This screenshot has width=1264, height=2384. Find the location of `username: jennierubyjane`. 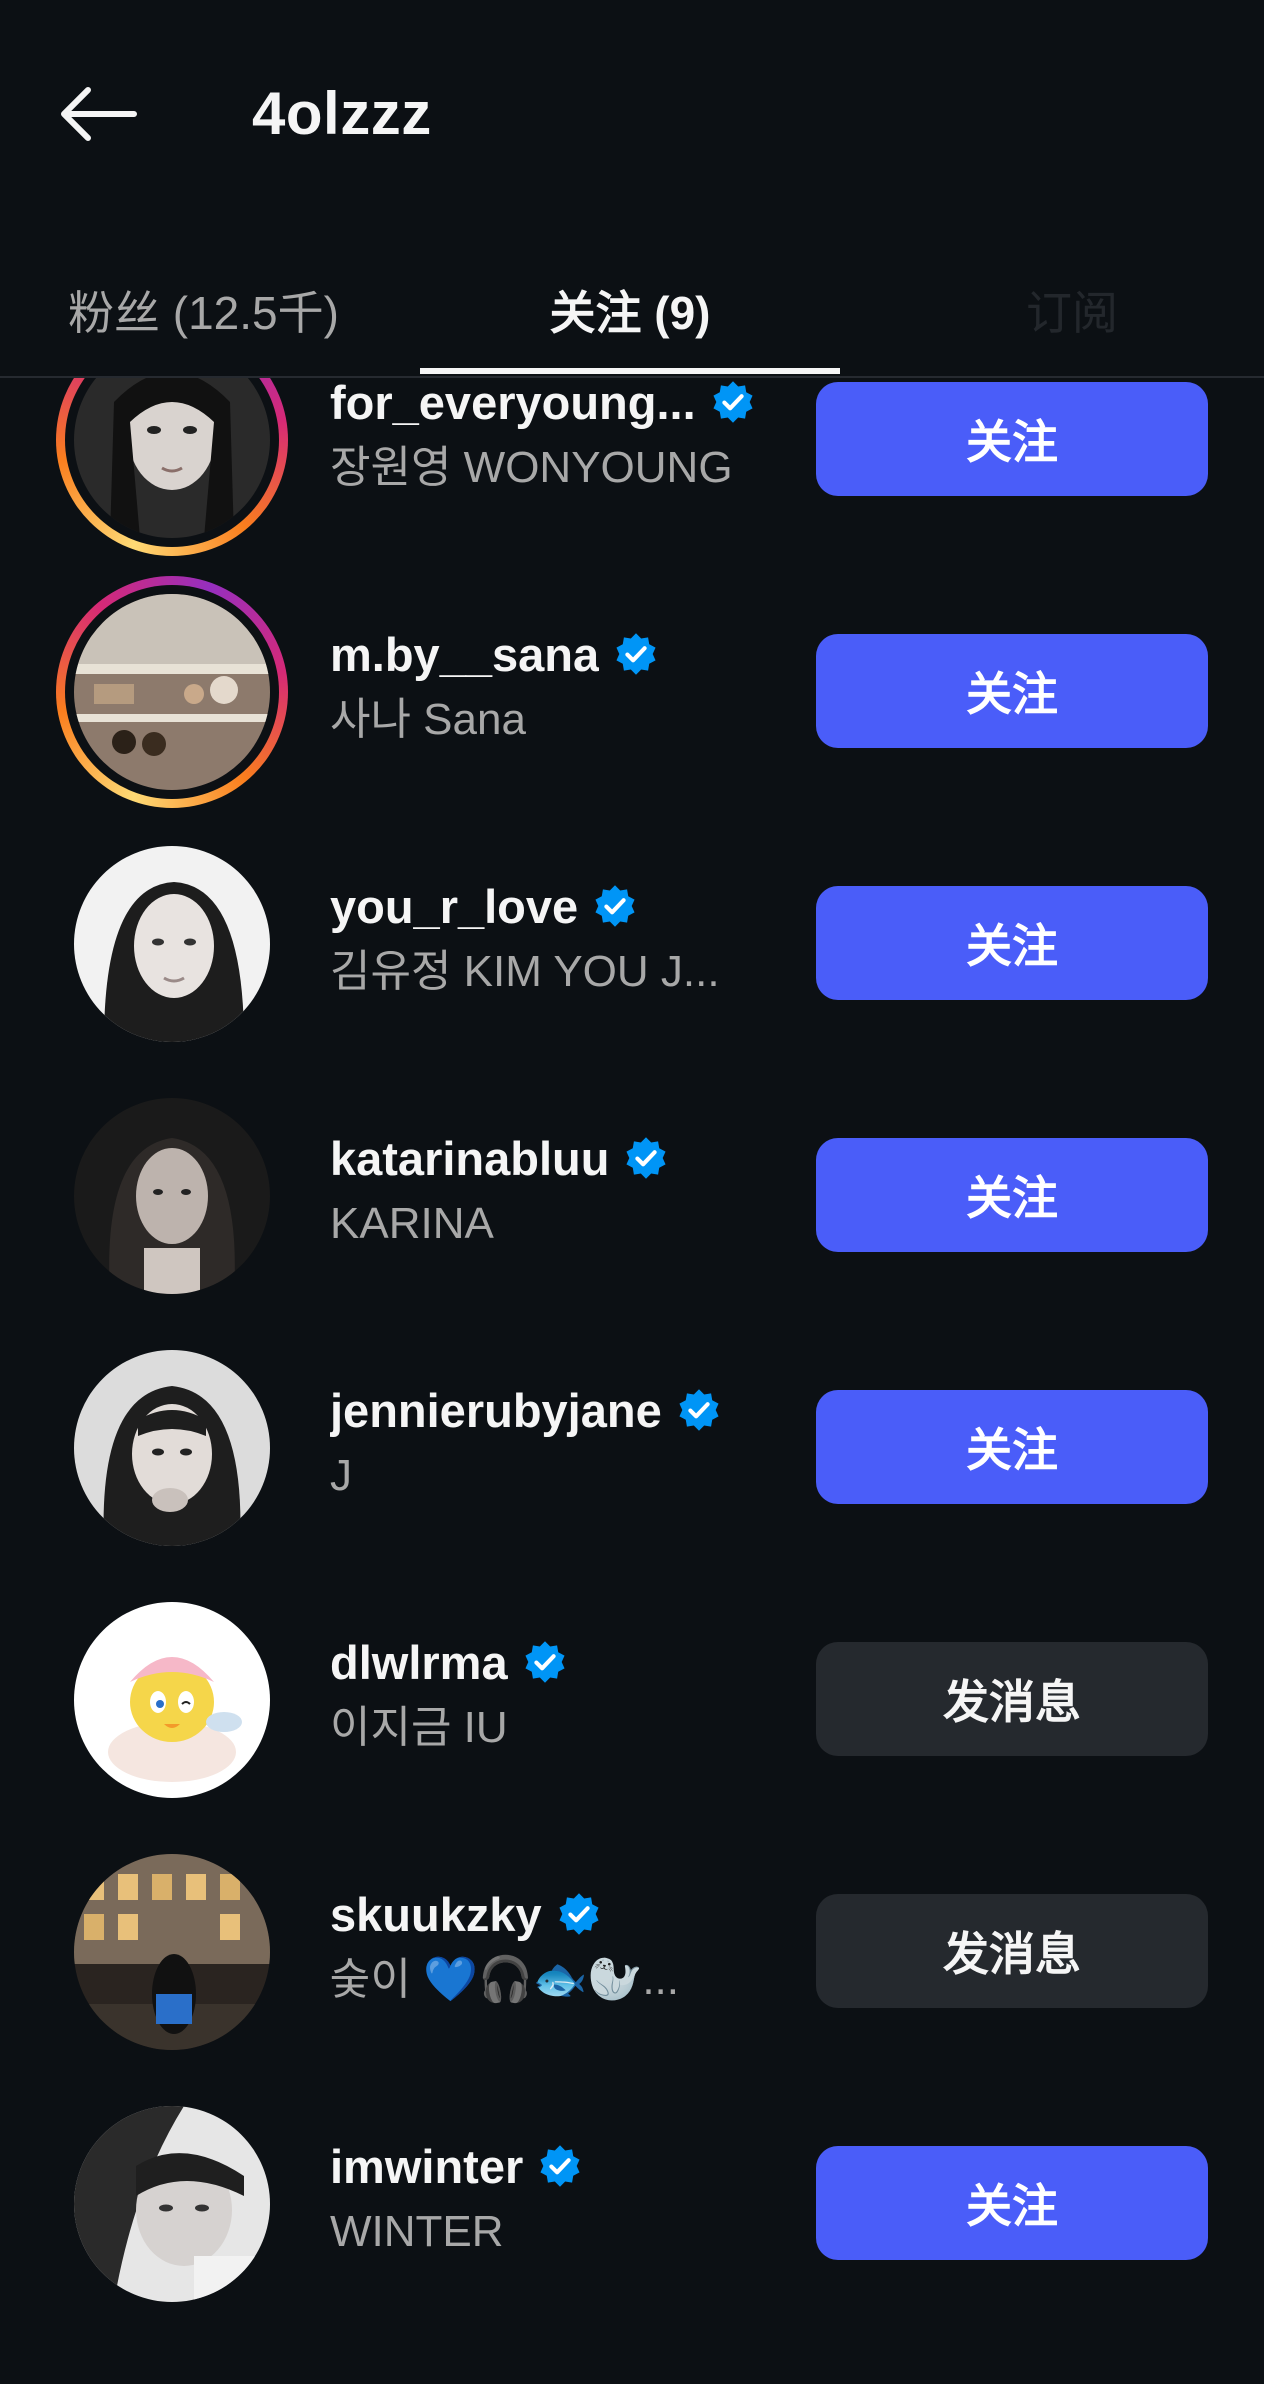

username: jennierubyjane is located at coordinates (496, 1410).